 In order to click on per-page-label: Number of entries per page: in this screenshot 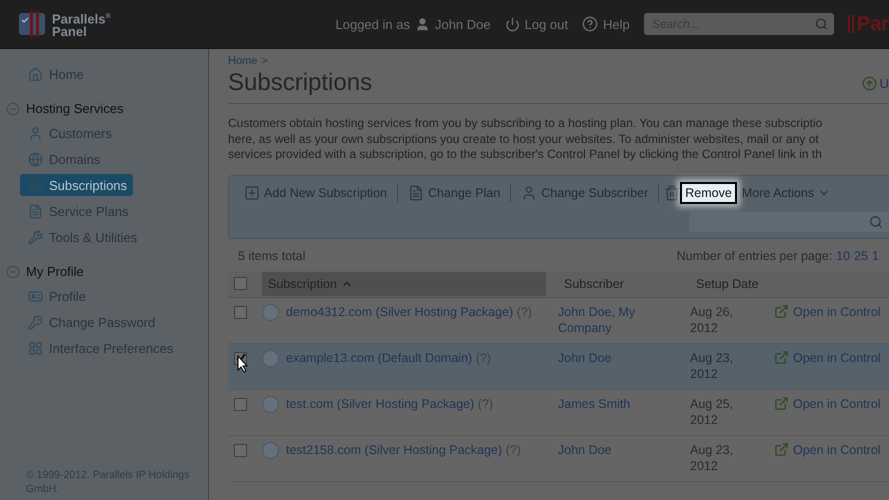, I will do `click(754, 255)`.